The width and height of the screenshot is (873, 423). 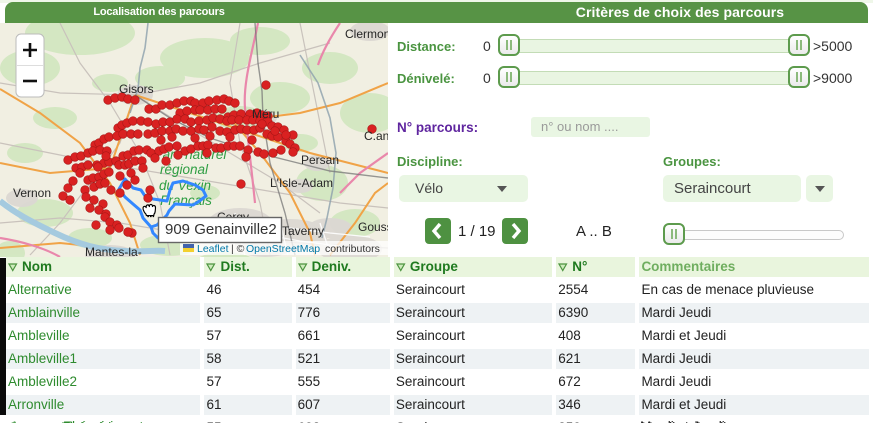 What do you see at coordinates (265, 114) in the screenshot?
I see `svg-text: Méru` at bounding box center [265, 114].